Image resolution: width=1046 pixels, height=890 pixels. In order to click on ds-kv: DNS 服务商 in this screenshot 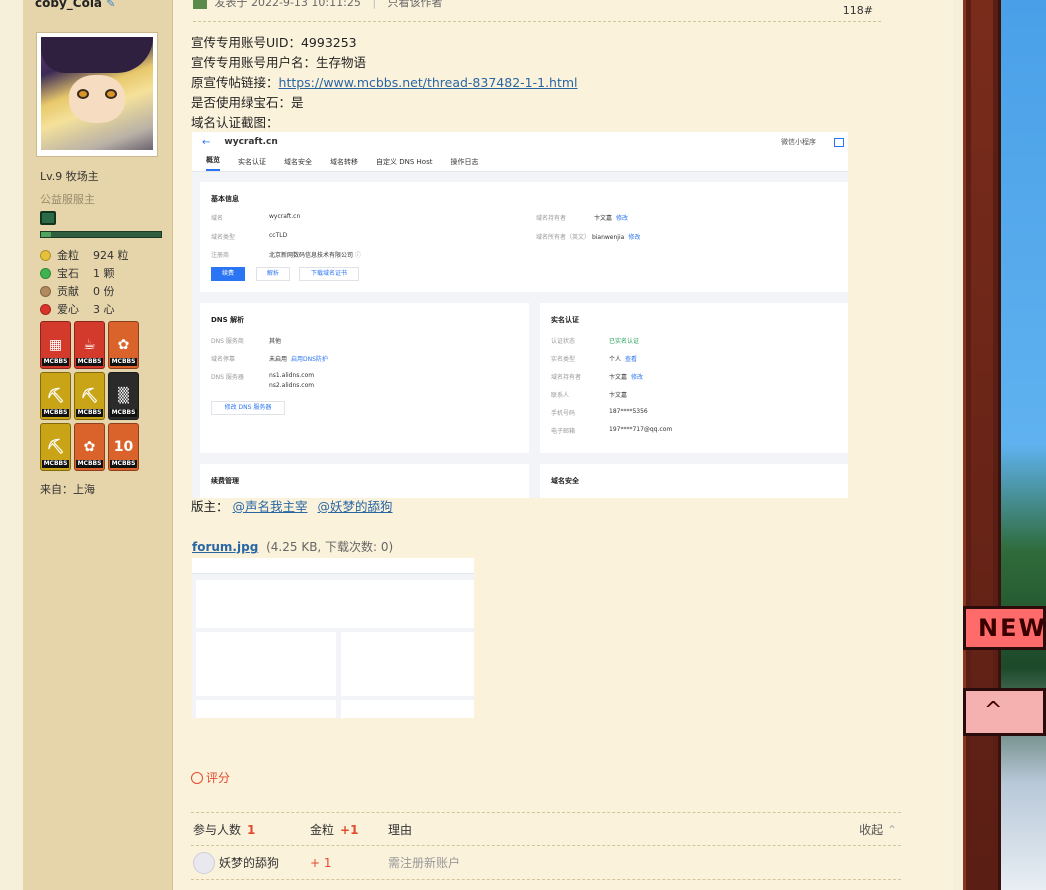, I will do `click(227, 340)`.